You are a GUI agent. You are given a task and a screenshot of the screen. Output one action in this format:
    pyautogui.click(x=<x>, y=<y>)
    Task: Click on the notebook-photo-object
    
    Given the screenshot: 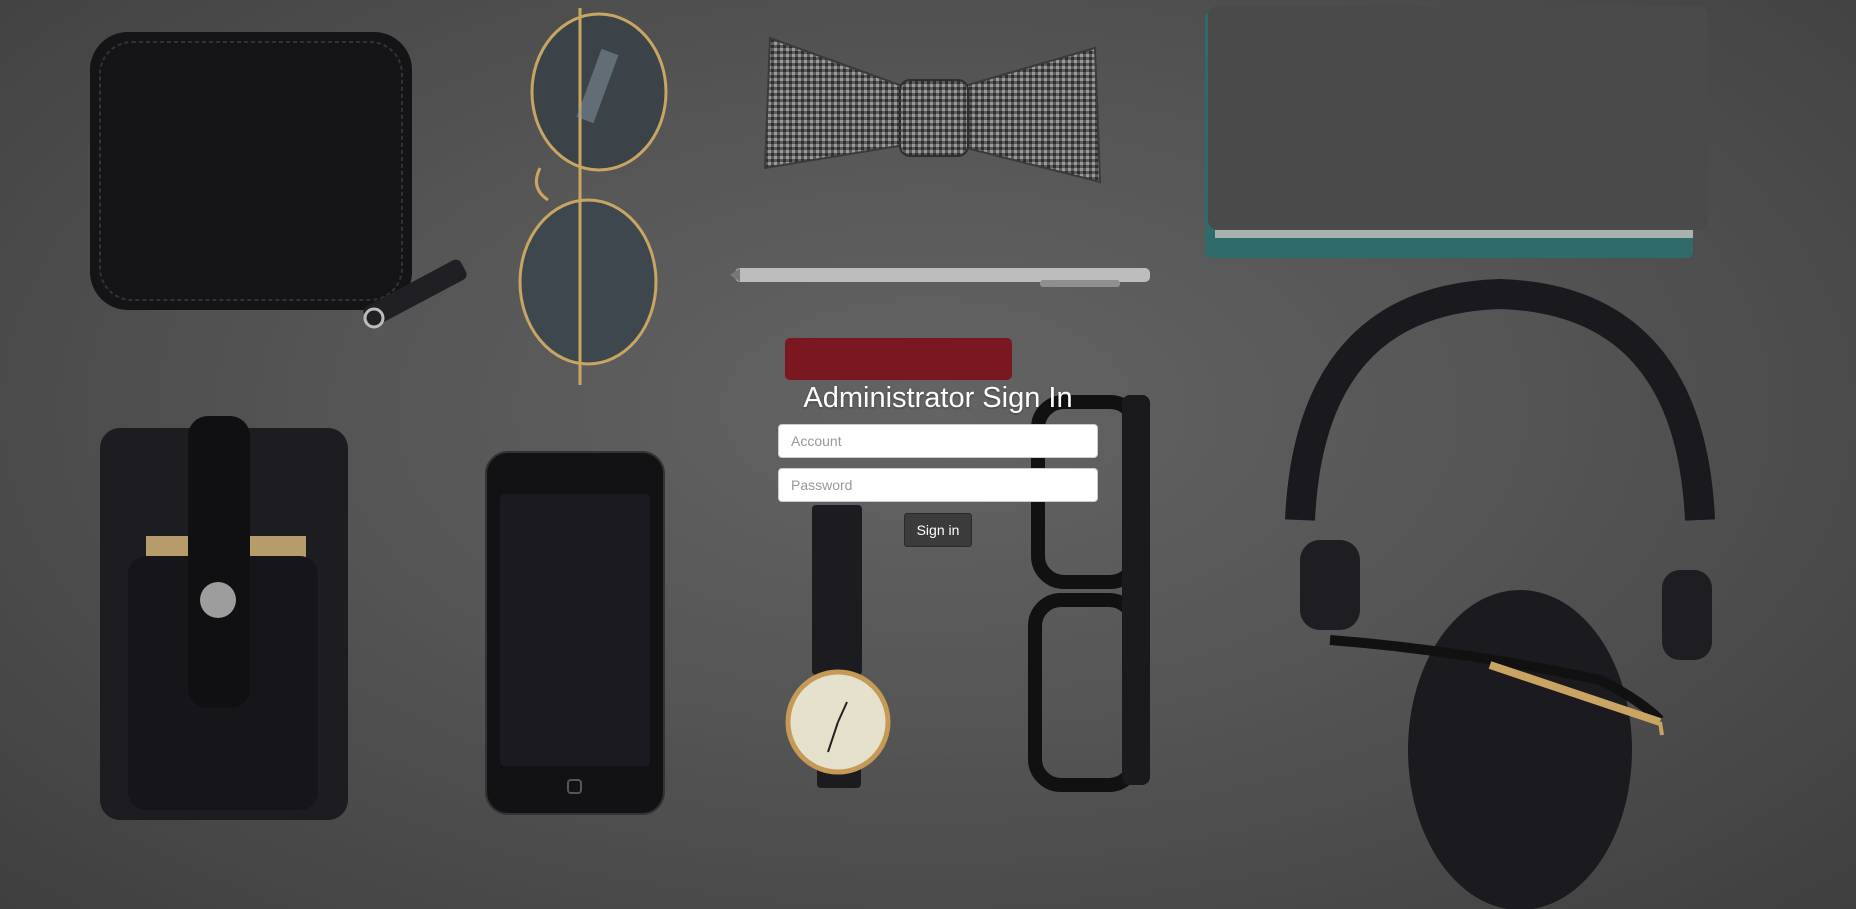 What is the action you would take?
    pyautogui.click(x=1456, y=132)
    